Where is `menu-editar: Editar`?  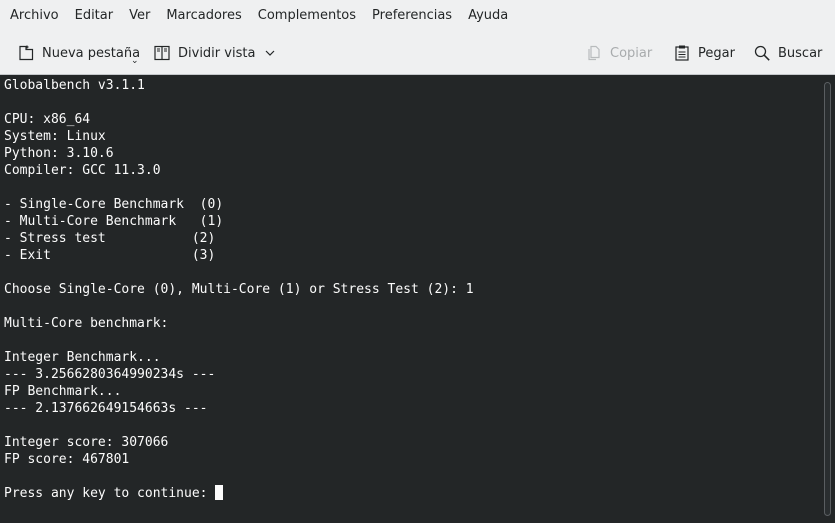 menu-editar: Editar is located at coordinates (94, 15).